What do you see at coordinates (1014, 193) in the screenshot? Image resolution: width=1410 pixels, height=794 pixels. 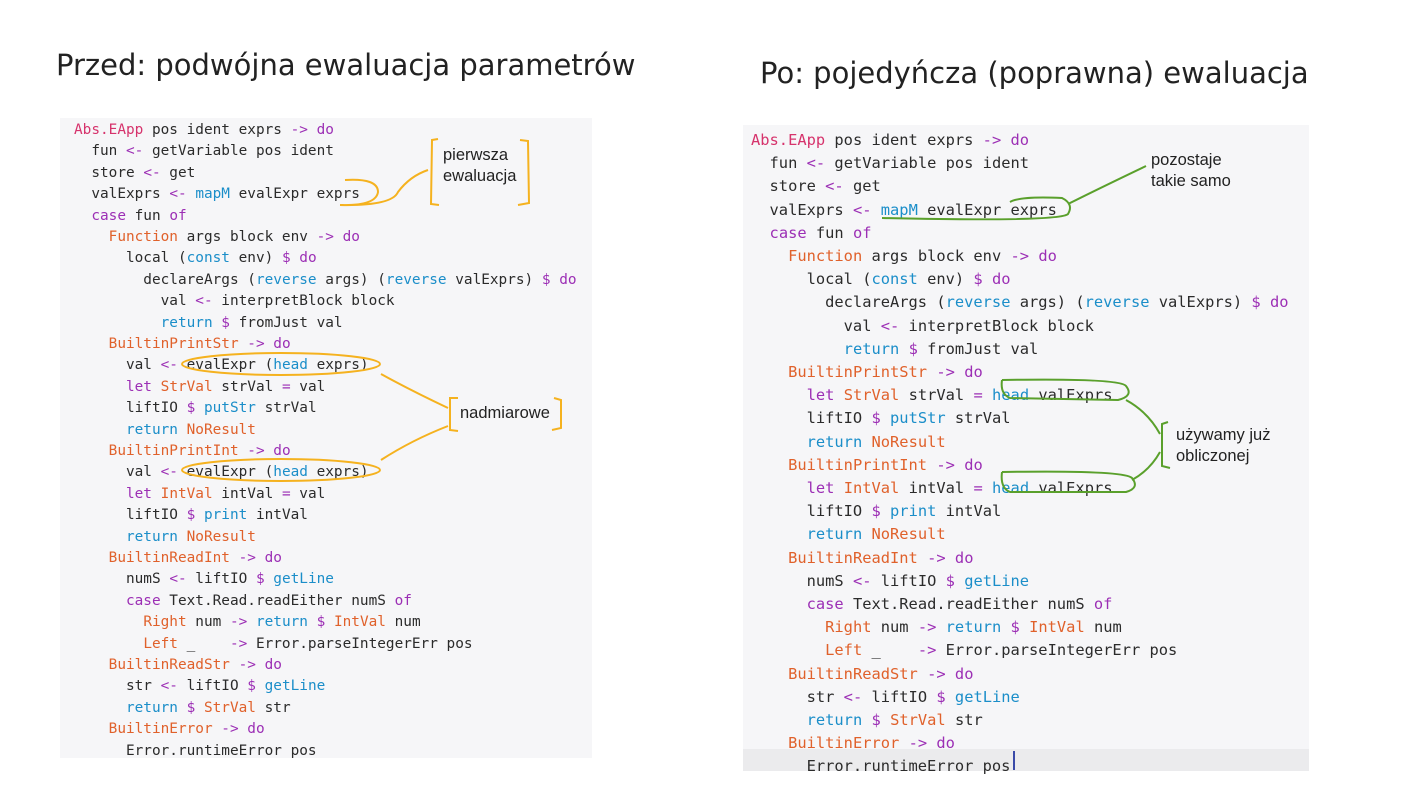 I see `unchanged-underline-curve` at bounding box center [1014, 193].